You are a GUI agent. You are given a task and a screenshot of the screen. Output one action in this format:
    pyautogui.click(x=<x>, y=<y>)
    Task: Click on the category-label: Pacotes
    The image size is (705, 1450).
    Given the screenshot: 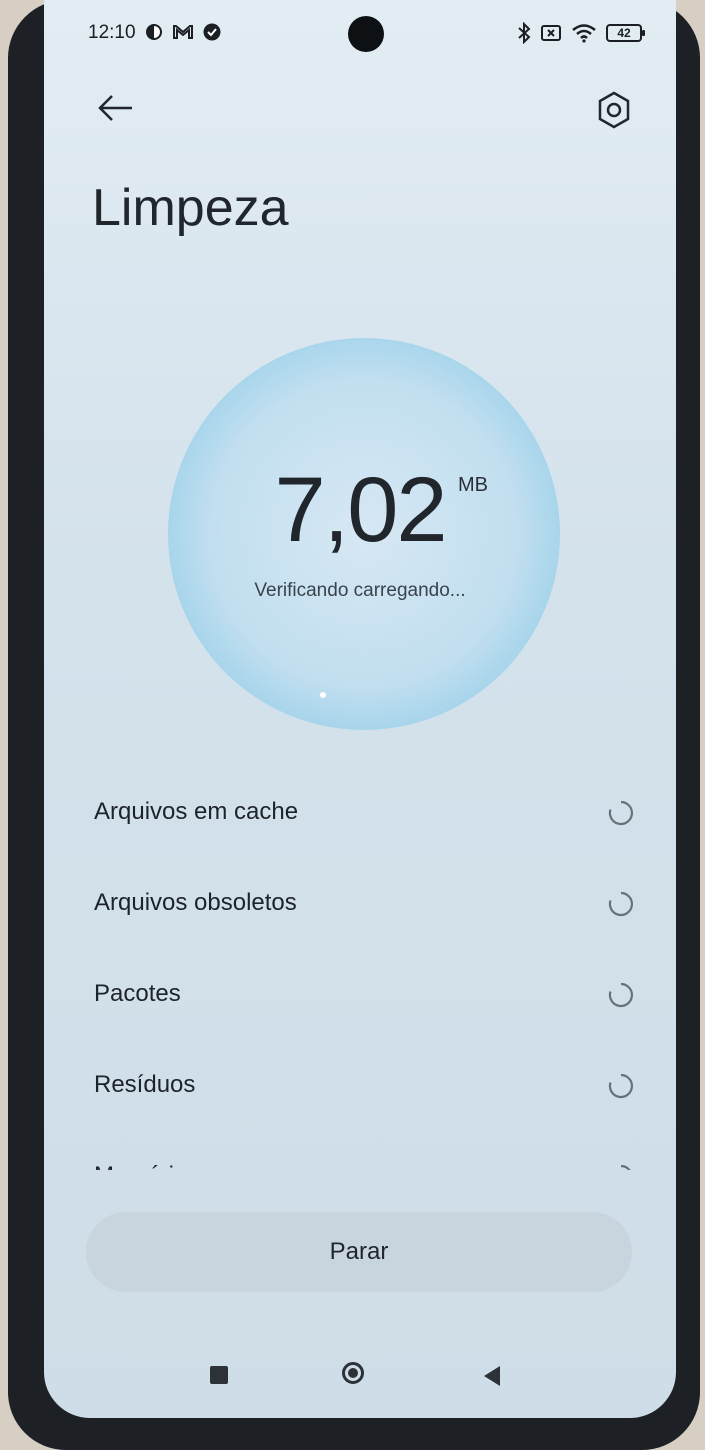 What is the action you would take?
    pyautogui.click(x=137, y=993)
    